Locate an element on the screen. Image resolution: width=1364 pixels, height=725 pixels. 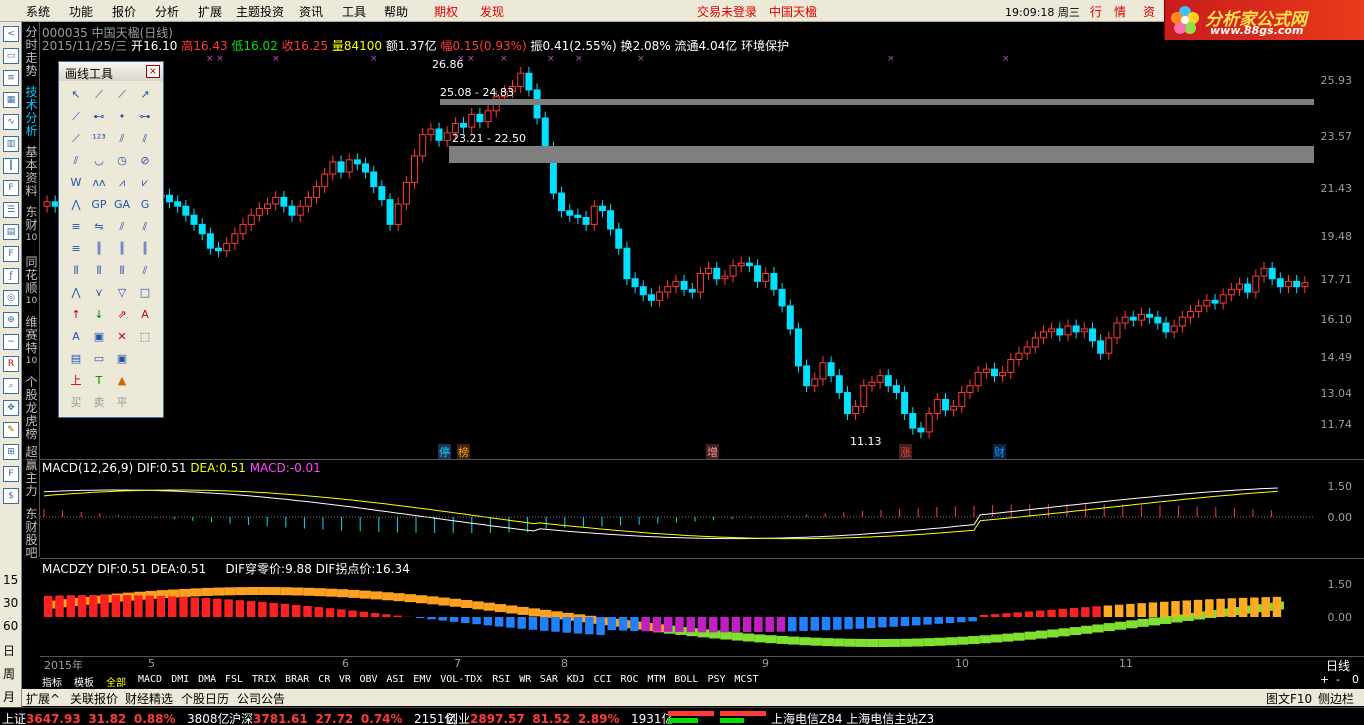
ga-tool-icon: GA is located at coordinates (122, 205).